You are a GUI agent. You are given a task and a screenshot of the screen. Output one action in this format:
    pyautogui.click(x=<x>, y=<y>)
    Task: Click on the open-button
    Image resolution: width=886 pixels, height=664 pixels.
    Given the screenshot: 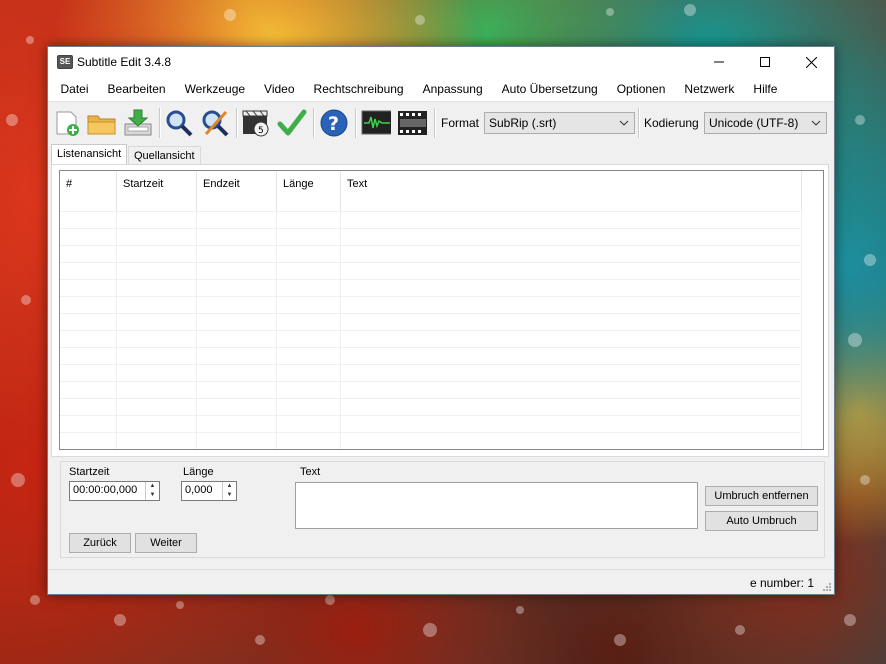 What is the action you would take?
    pyautogui.click(x=102, y=123)
    